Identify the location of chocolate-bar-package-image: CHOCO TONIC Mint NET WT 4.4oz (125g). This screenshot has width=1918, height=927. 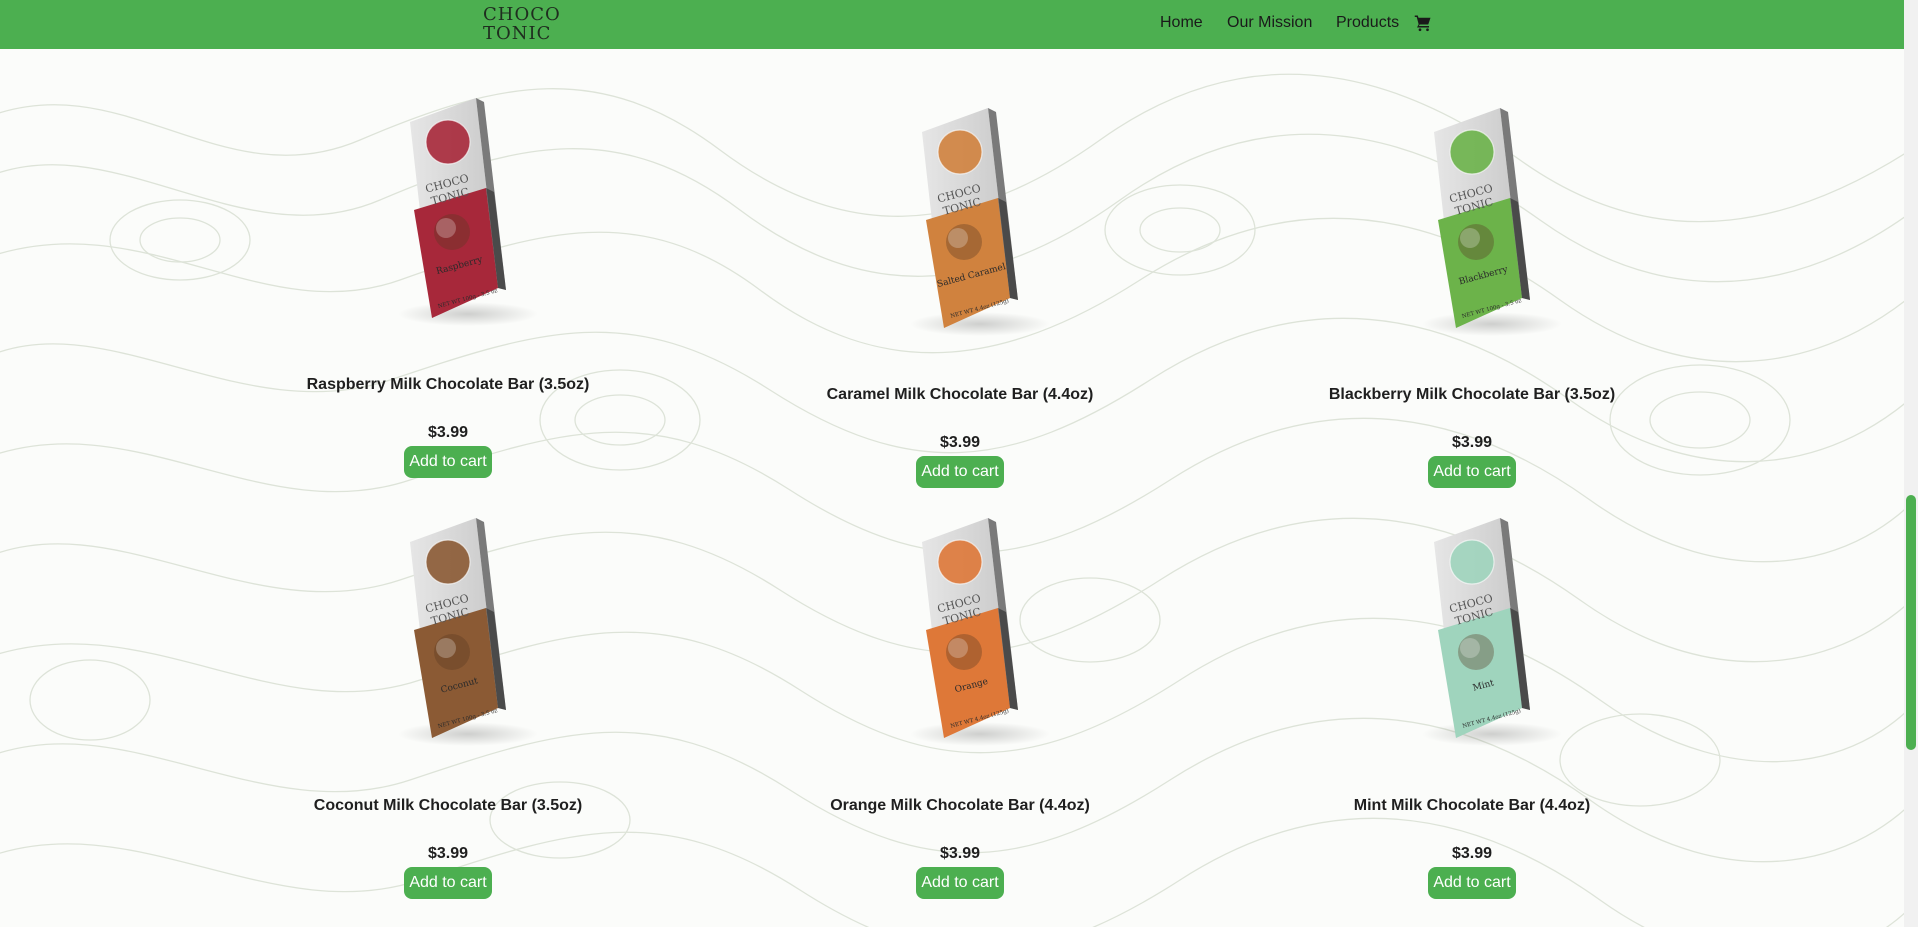
(1492, 632).